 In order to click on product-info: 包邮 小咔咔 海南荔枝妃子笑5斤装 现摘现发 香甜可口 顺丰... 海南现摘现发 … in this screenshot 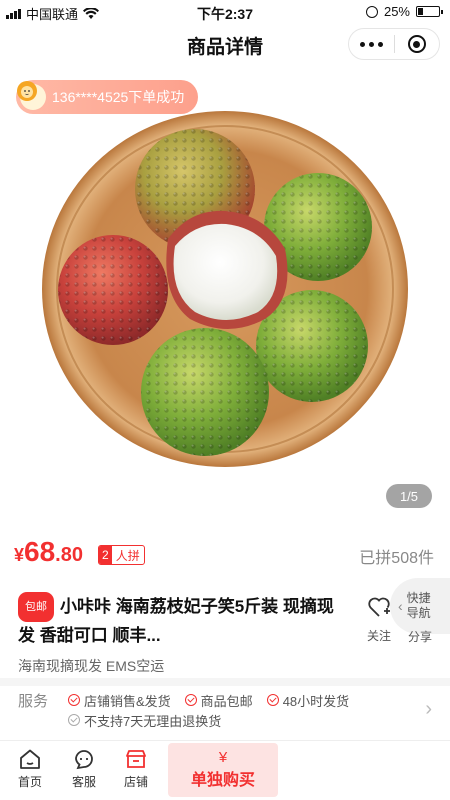, I will do `click(183, 634)`.